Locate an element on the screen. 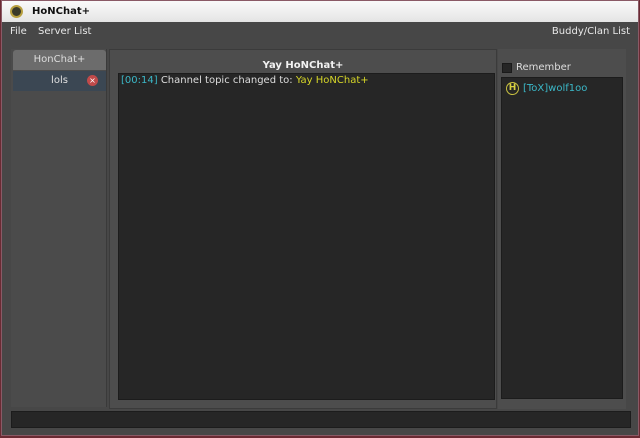 This screenshot has width=640, height=438. menu-bar: File Server List Buddy/Clan List is located at coordinates (320, 32).